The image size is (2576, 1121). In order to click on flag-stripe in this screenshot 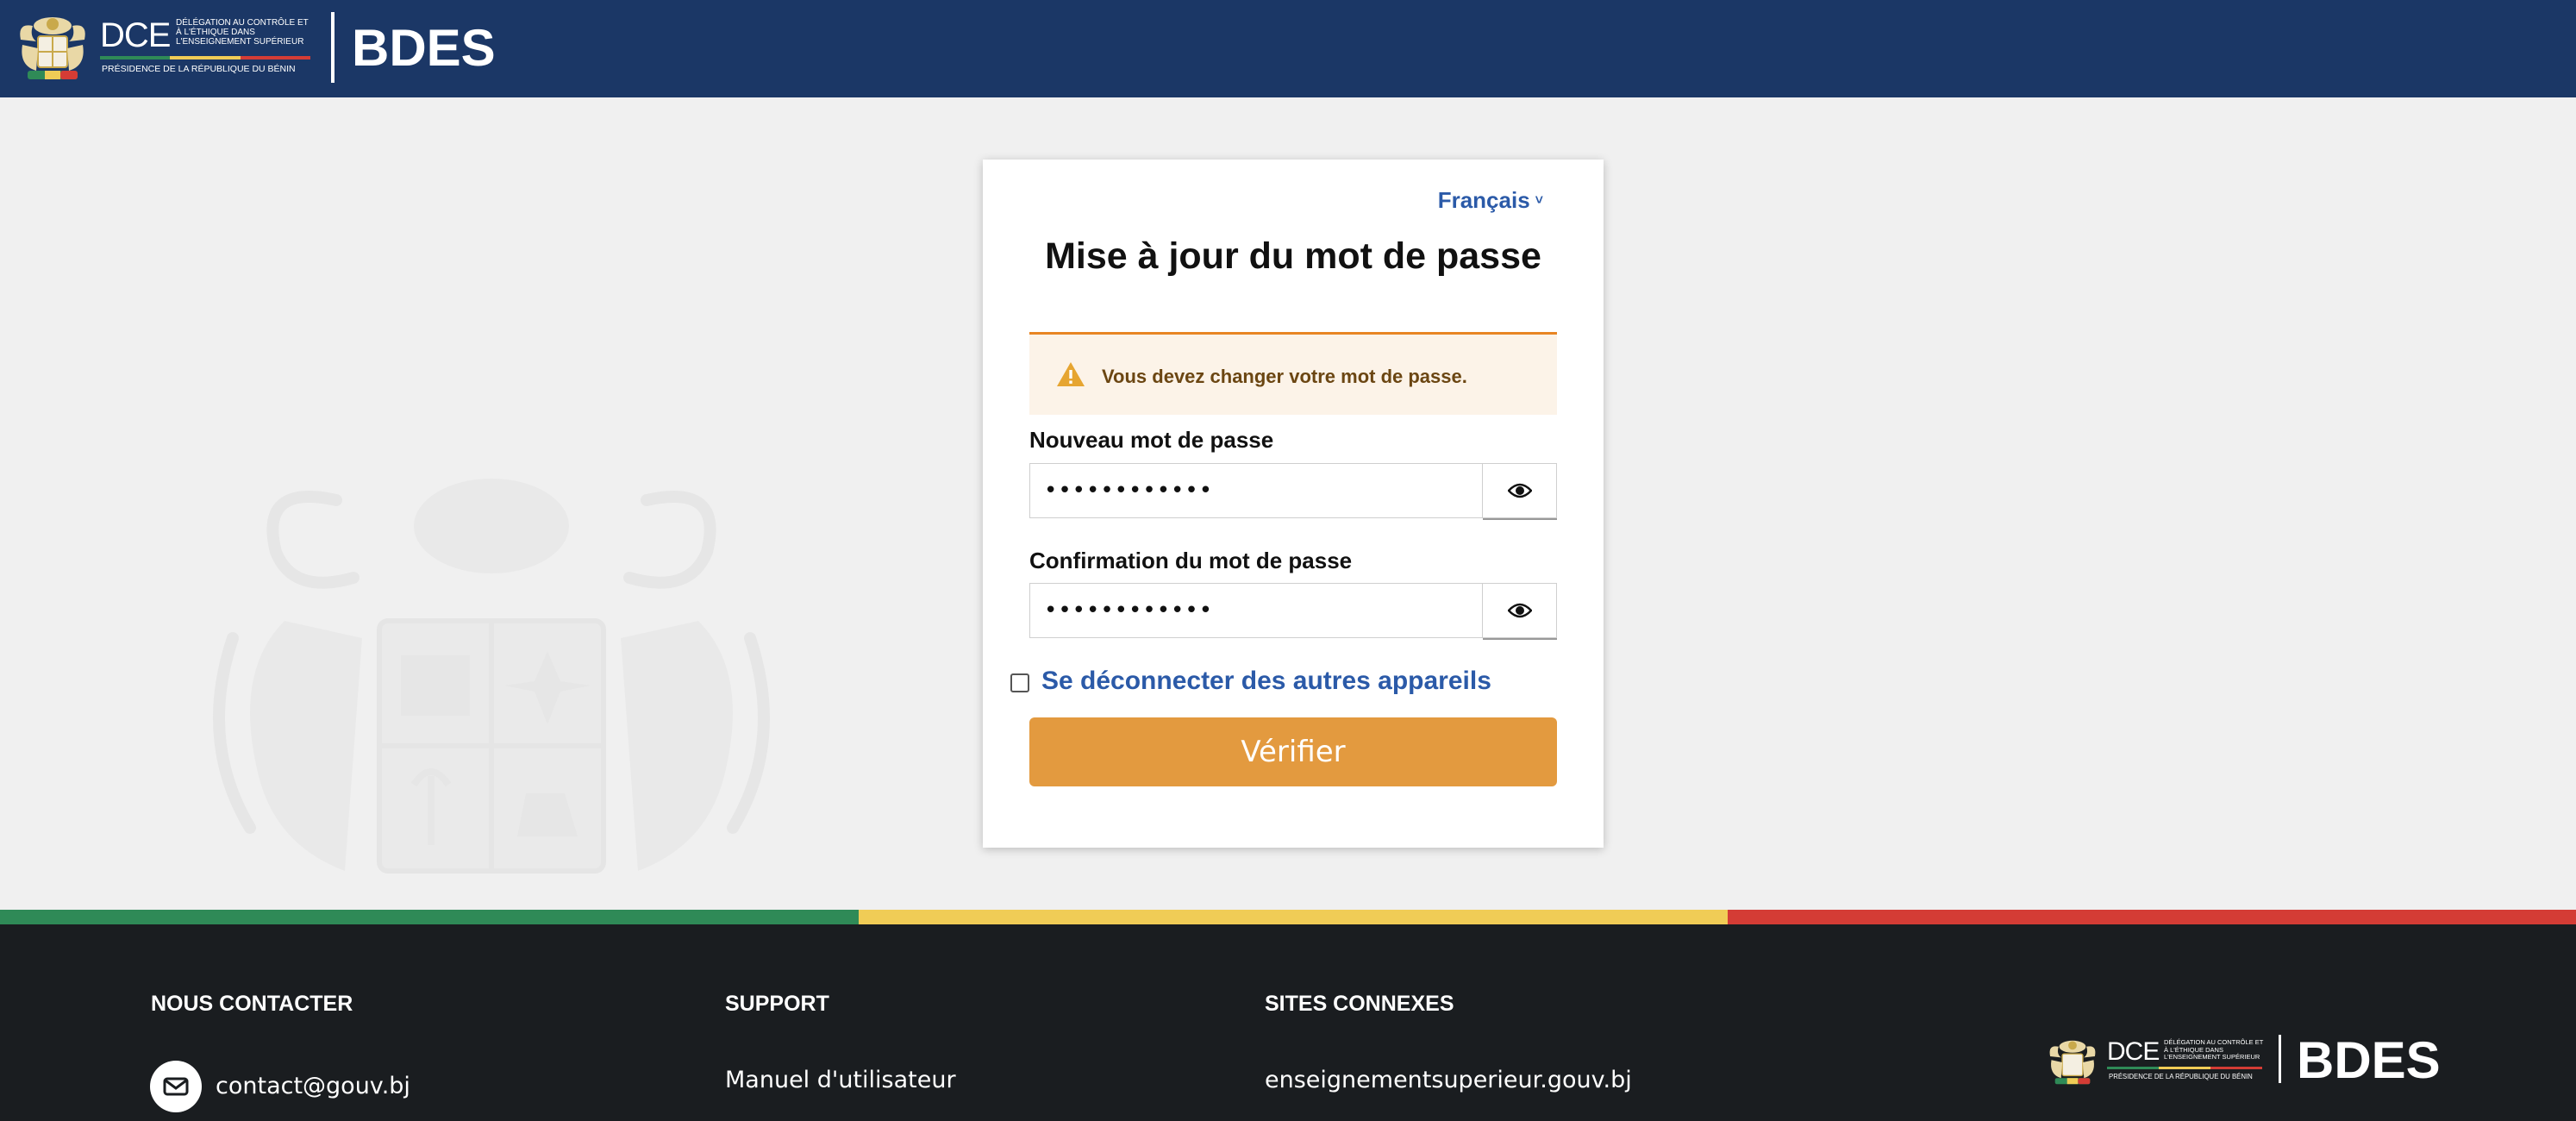, I will do `click(1288, 917)`.